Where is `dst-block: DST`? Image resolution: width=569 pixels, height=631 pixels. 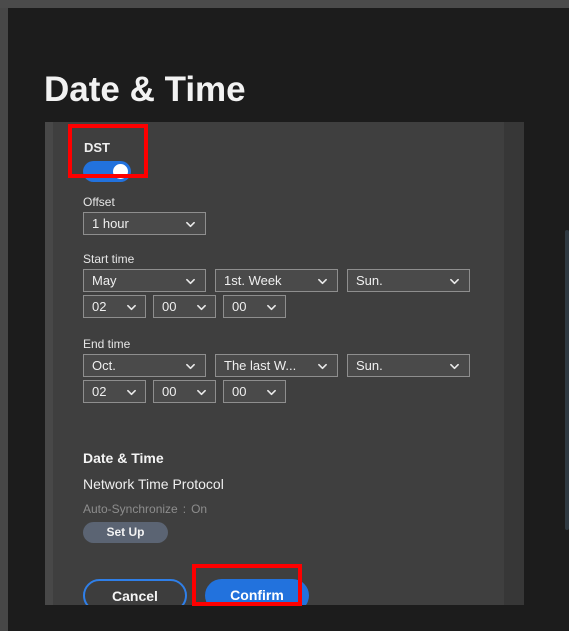
dst-block: DST is located at coordinates (115, 158).